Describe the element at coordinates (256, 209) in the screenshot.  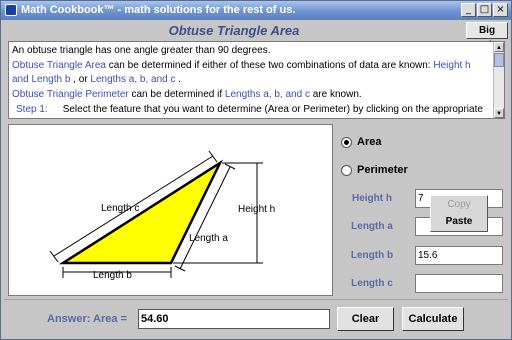
I see `height-h-label: Height h` at that location.